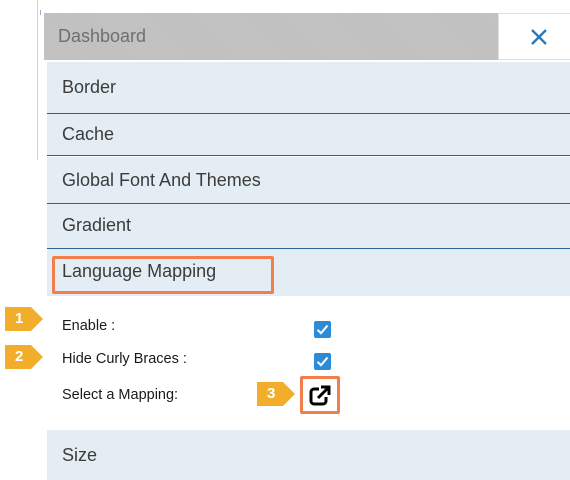 The width and height of the screenshot is (570, 480). Describe the element at coordinates (97, 225) in the screenshot. I see `section-label: Gradient` at that location.